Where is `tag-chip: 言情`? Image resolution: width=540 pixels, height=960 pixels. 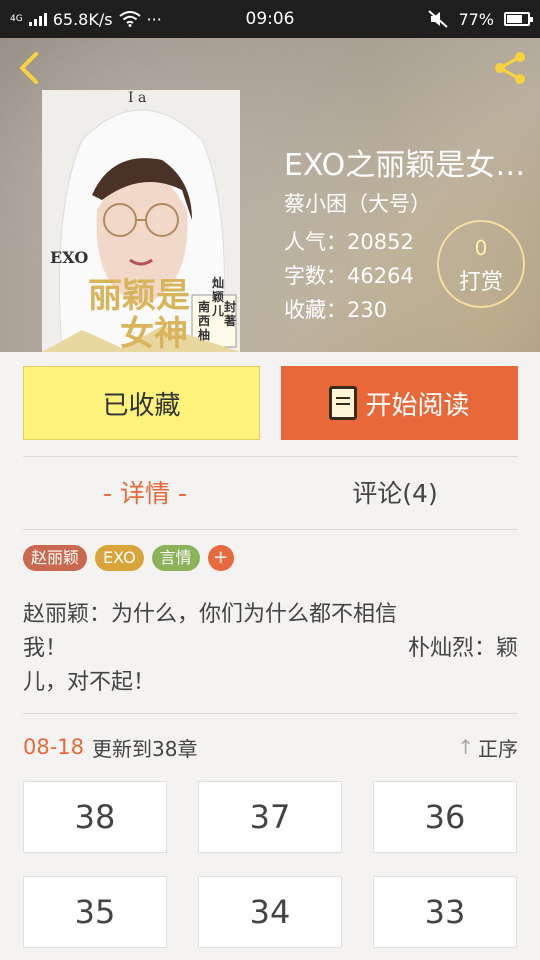
tag-chip: 言情 is located at coordinates (175, 558).